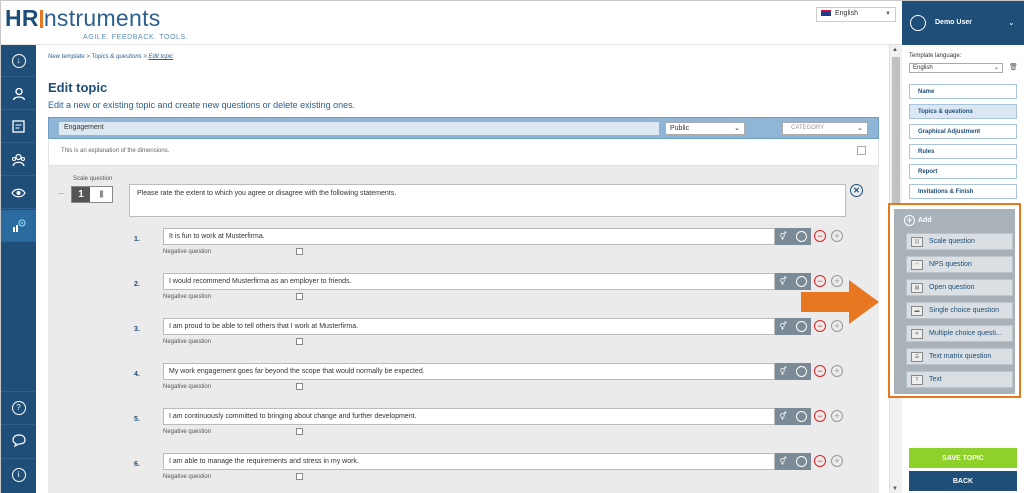 The image size is (1024, 493). I want to click on left-nav: ↓ ? i, so click(18, 269).